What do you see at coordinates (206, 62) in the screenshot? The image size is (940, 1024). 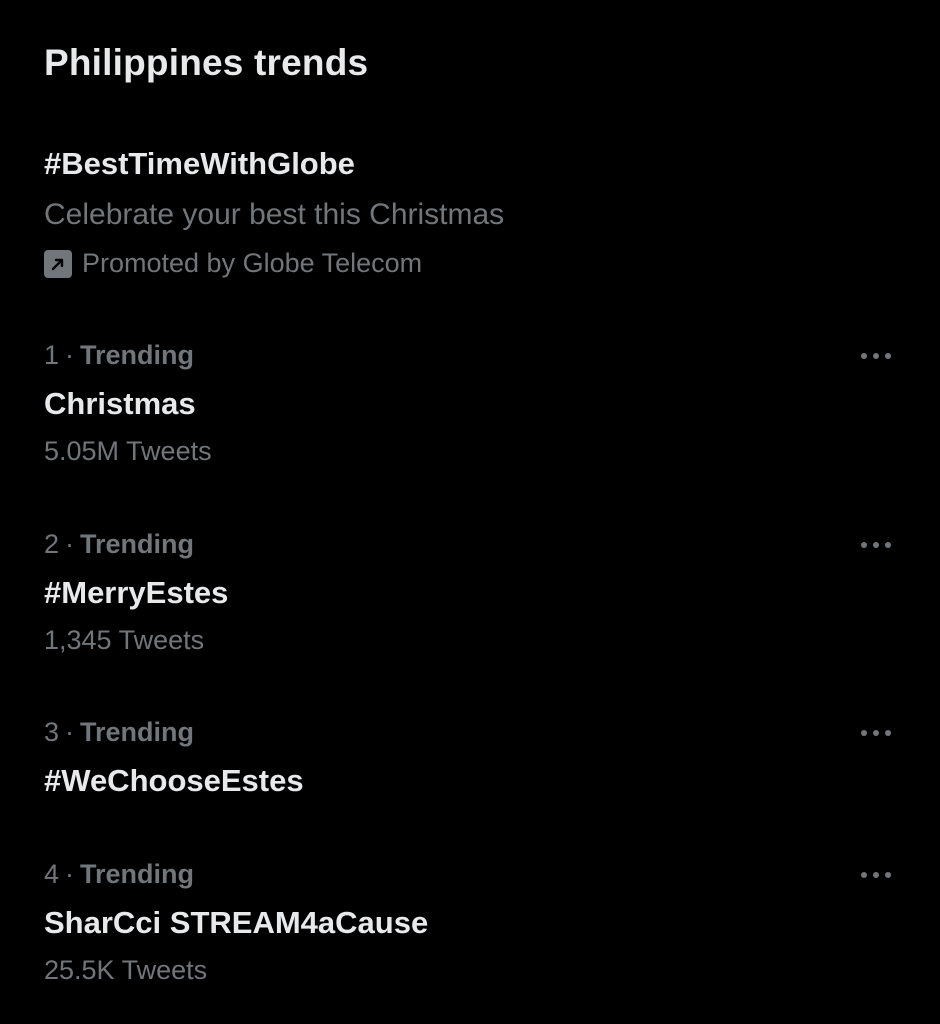 I see `panel-title: Philippines trends` at bounding box center [206, 62].